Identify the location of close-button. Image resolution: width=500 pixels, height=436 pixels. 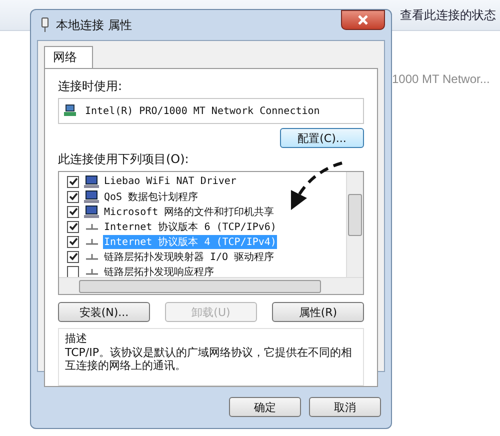
(363, 20).